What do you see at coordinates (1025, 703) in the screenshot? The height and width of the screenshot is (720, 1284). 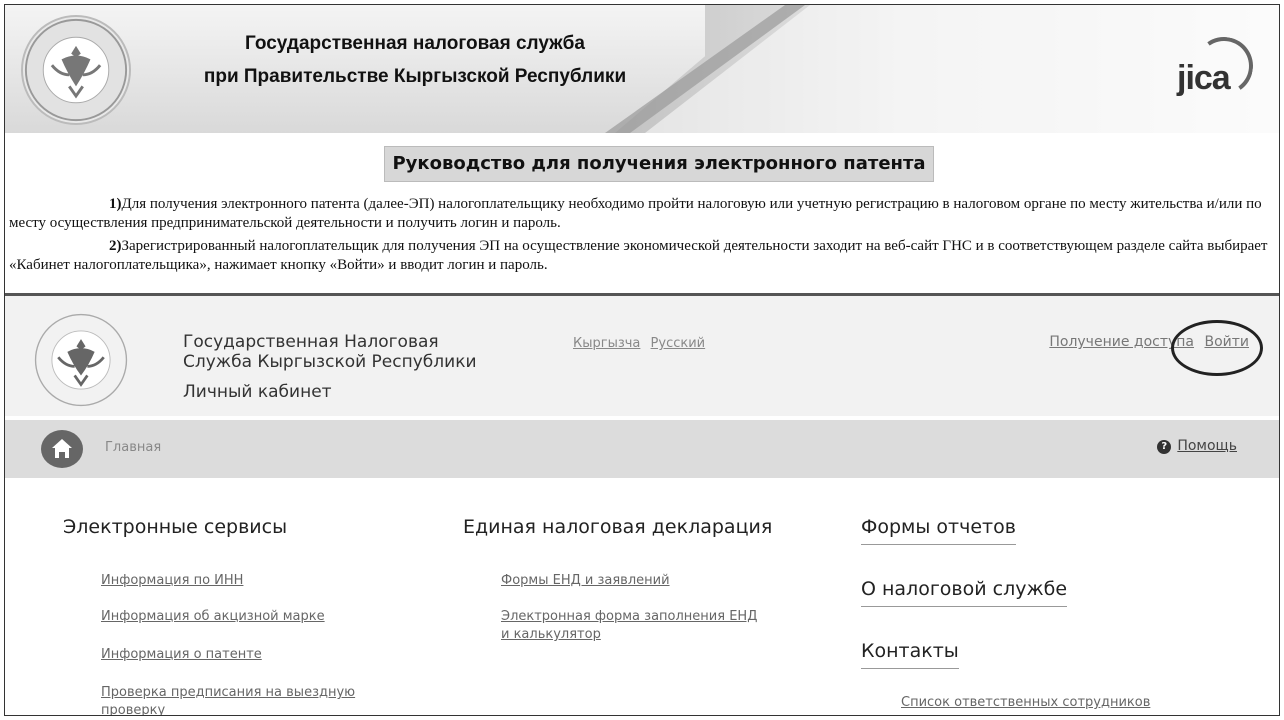 I see `responsible-staff-link: Список ответственных сотрудников` at bounding box center [1025, 703].